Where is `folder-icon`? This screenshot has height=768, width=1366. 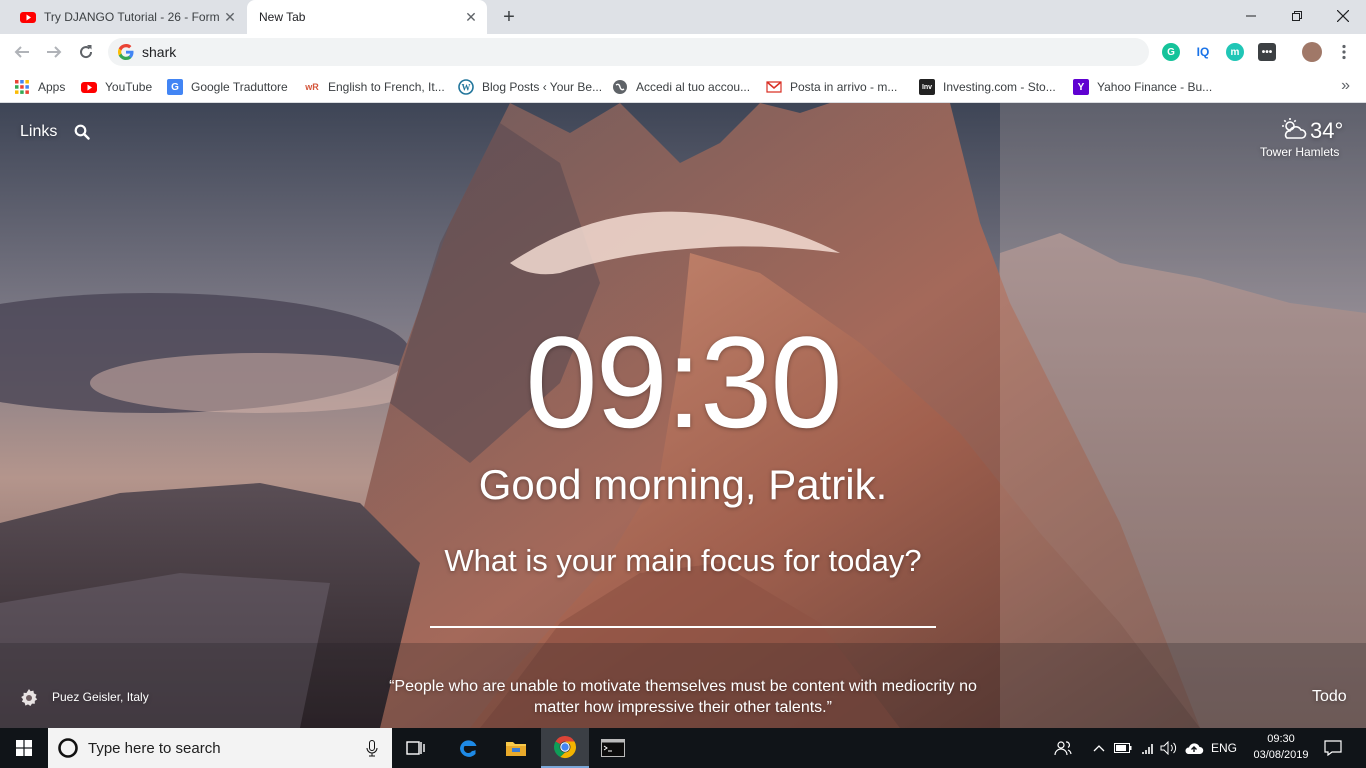
folder-icon is located at coordinates (516, 749).